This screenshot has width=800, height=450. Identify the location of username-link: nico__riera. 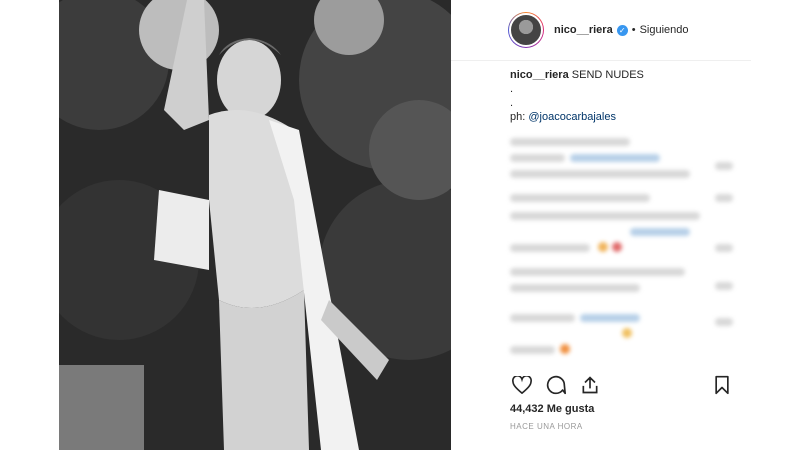
(583, 30).